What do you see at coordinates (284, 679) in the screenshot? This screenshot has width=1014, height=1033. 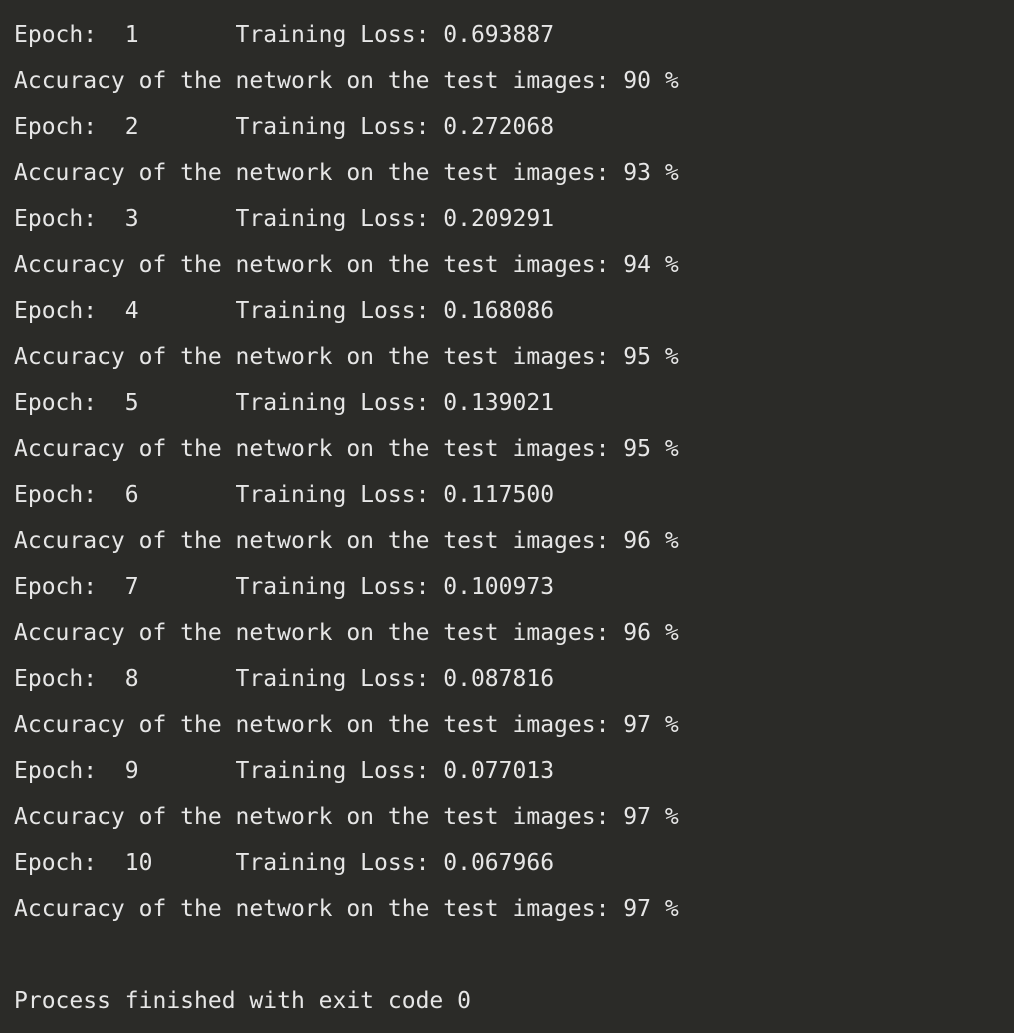 I see `epoch-loss-line: Epoch: 8 Training Loss: 0.087816` at bounding box center [284, 679].